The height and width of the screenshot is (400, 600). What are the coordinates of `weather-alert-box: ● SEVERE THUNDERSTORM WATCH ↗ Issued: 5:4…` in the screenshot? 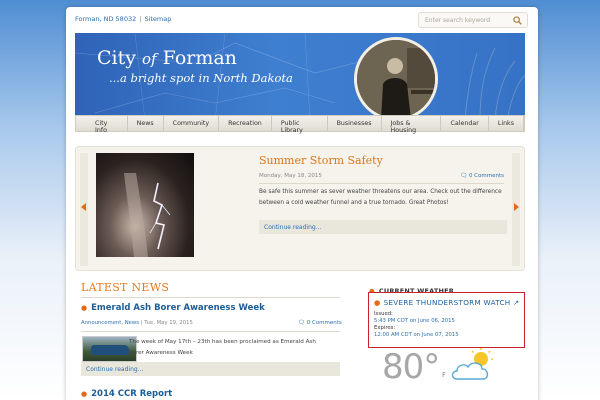 It's located at (446, 320).